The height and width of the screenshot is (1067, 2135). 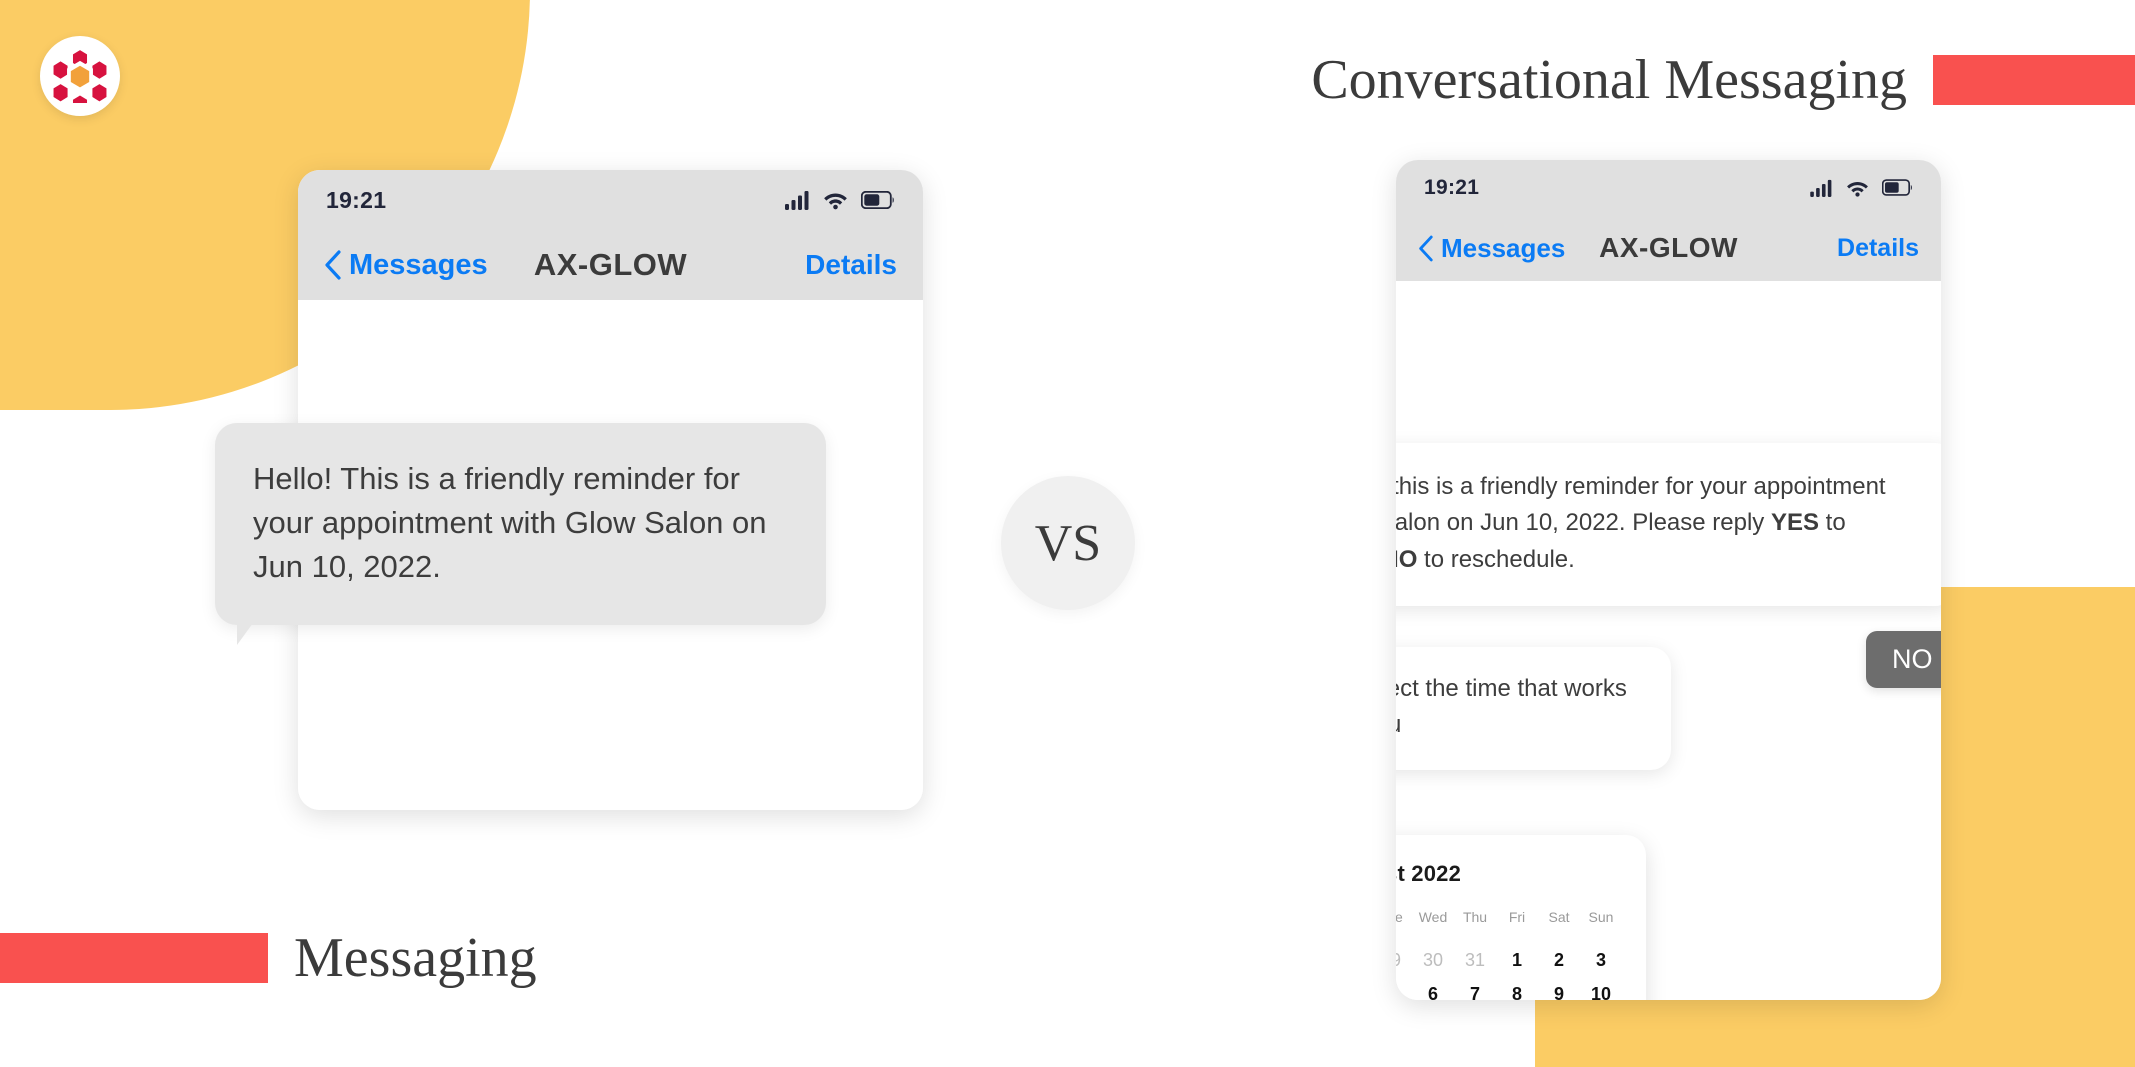 What do you see at coordinates (1559, 917) in the screenshot?
I see `calendar-dow-header: Sat` at bounding box center [1559, 917].